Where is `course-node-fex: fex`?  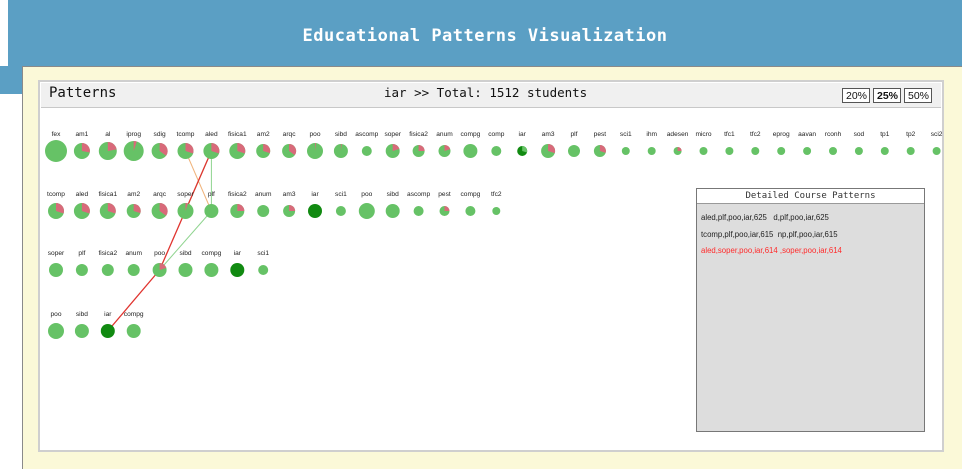
course-node-fex: fex is located at coordinates (56, 146).